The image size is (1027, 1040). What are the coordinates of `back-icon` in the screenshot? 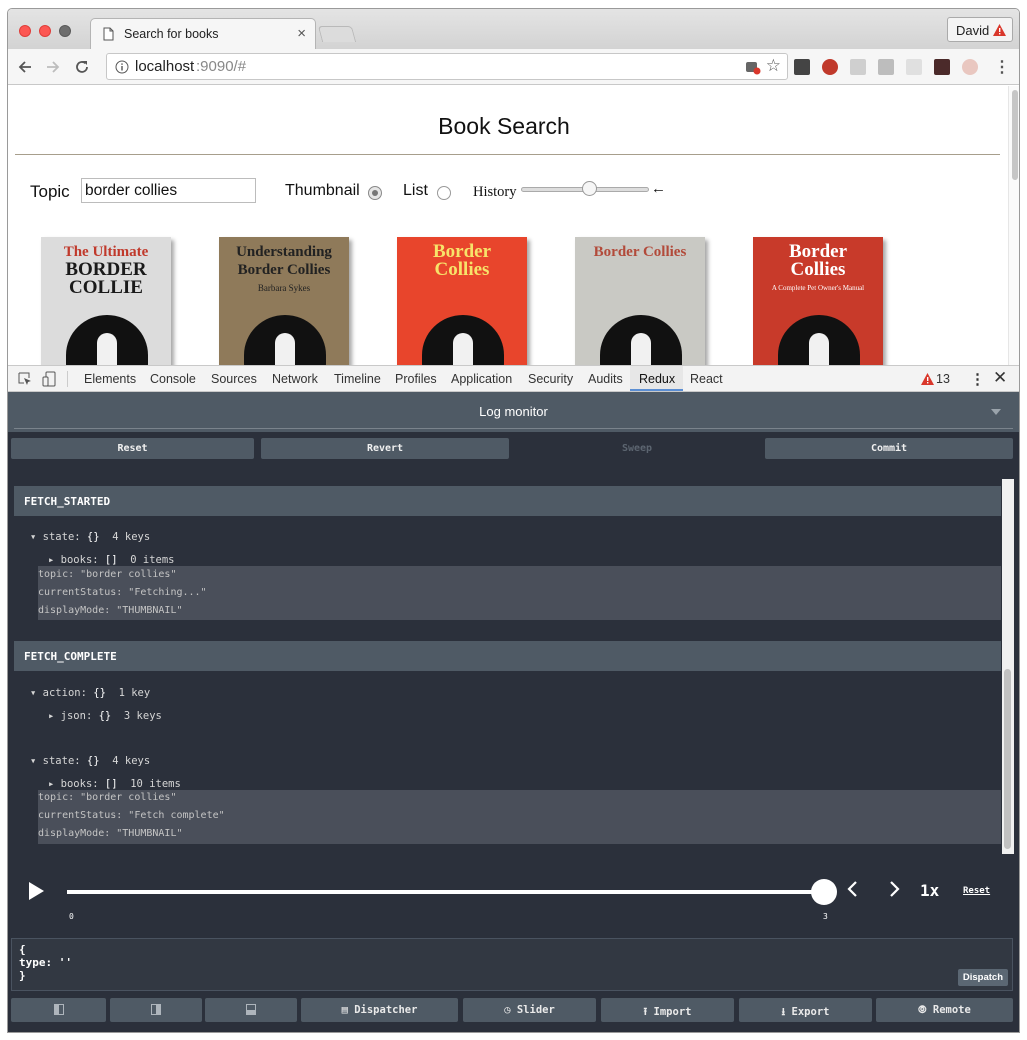 It's located at (25, 67).